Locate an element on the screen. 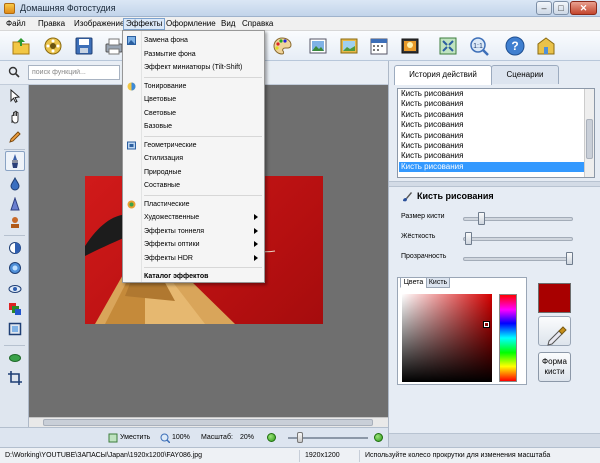 The image size is (600, 463). eyedropper-button is located at coordinates (554, 331).